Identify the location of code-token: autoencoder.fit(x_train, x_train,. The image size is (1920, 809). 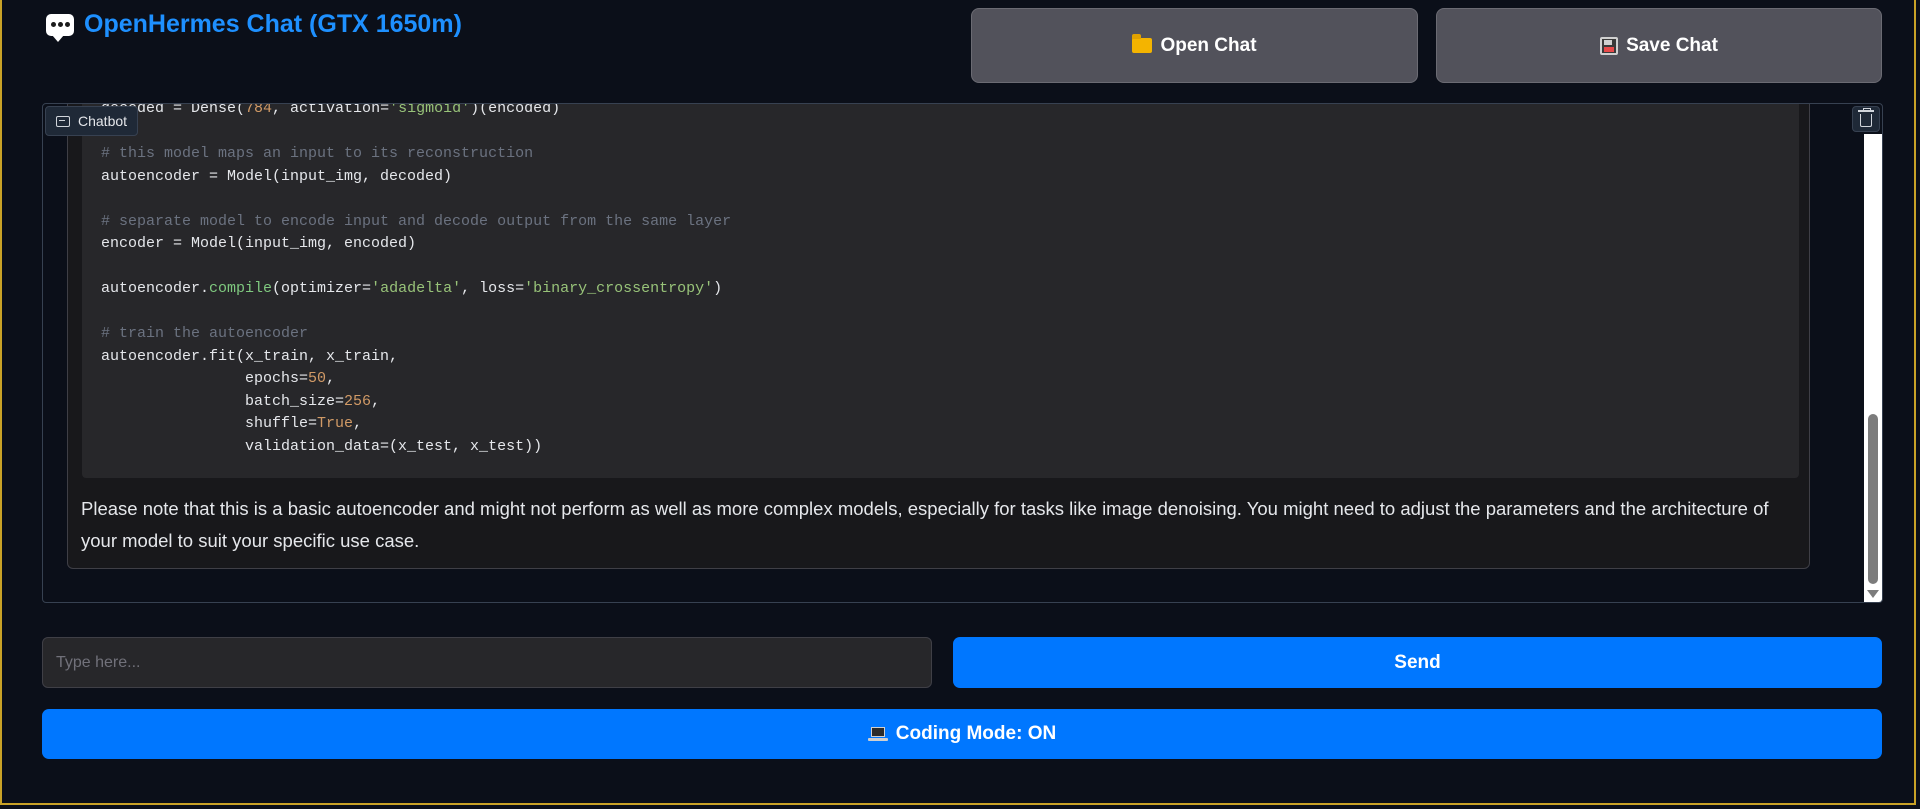
(250, 356).